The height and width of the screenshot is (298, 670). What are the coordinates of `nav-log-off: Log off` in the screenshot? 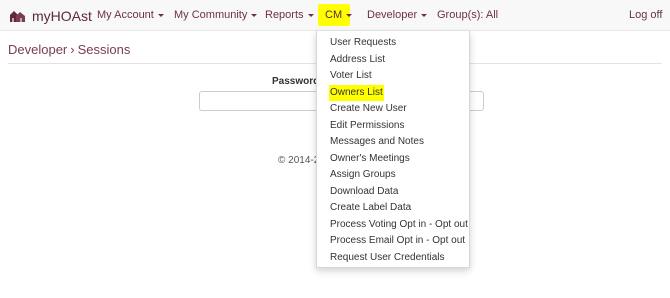 It's located at (645, 15).